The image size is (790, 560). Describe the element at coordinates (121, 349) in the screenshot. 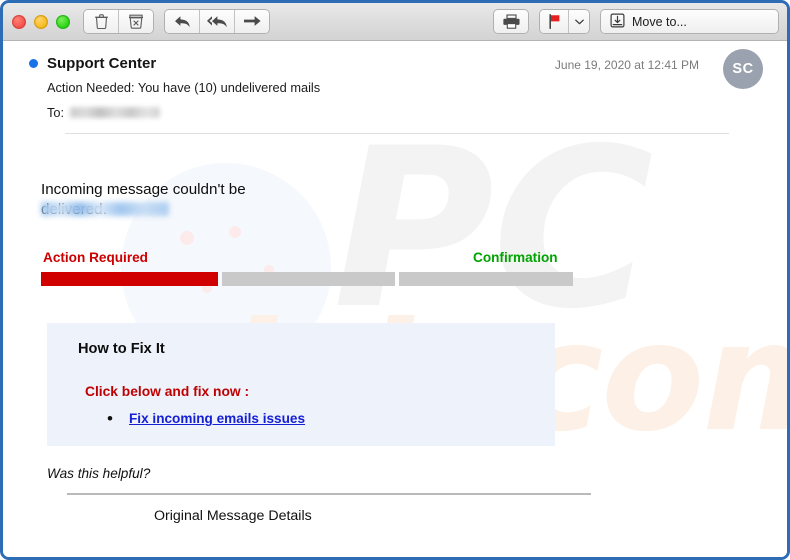

I see `how-to-fix-title: How to Fix It` at that location.